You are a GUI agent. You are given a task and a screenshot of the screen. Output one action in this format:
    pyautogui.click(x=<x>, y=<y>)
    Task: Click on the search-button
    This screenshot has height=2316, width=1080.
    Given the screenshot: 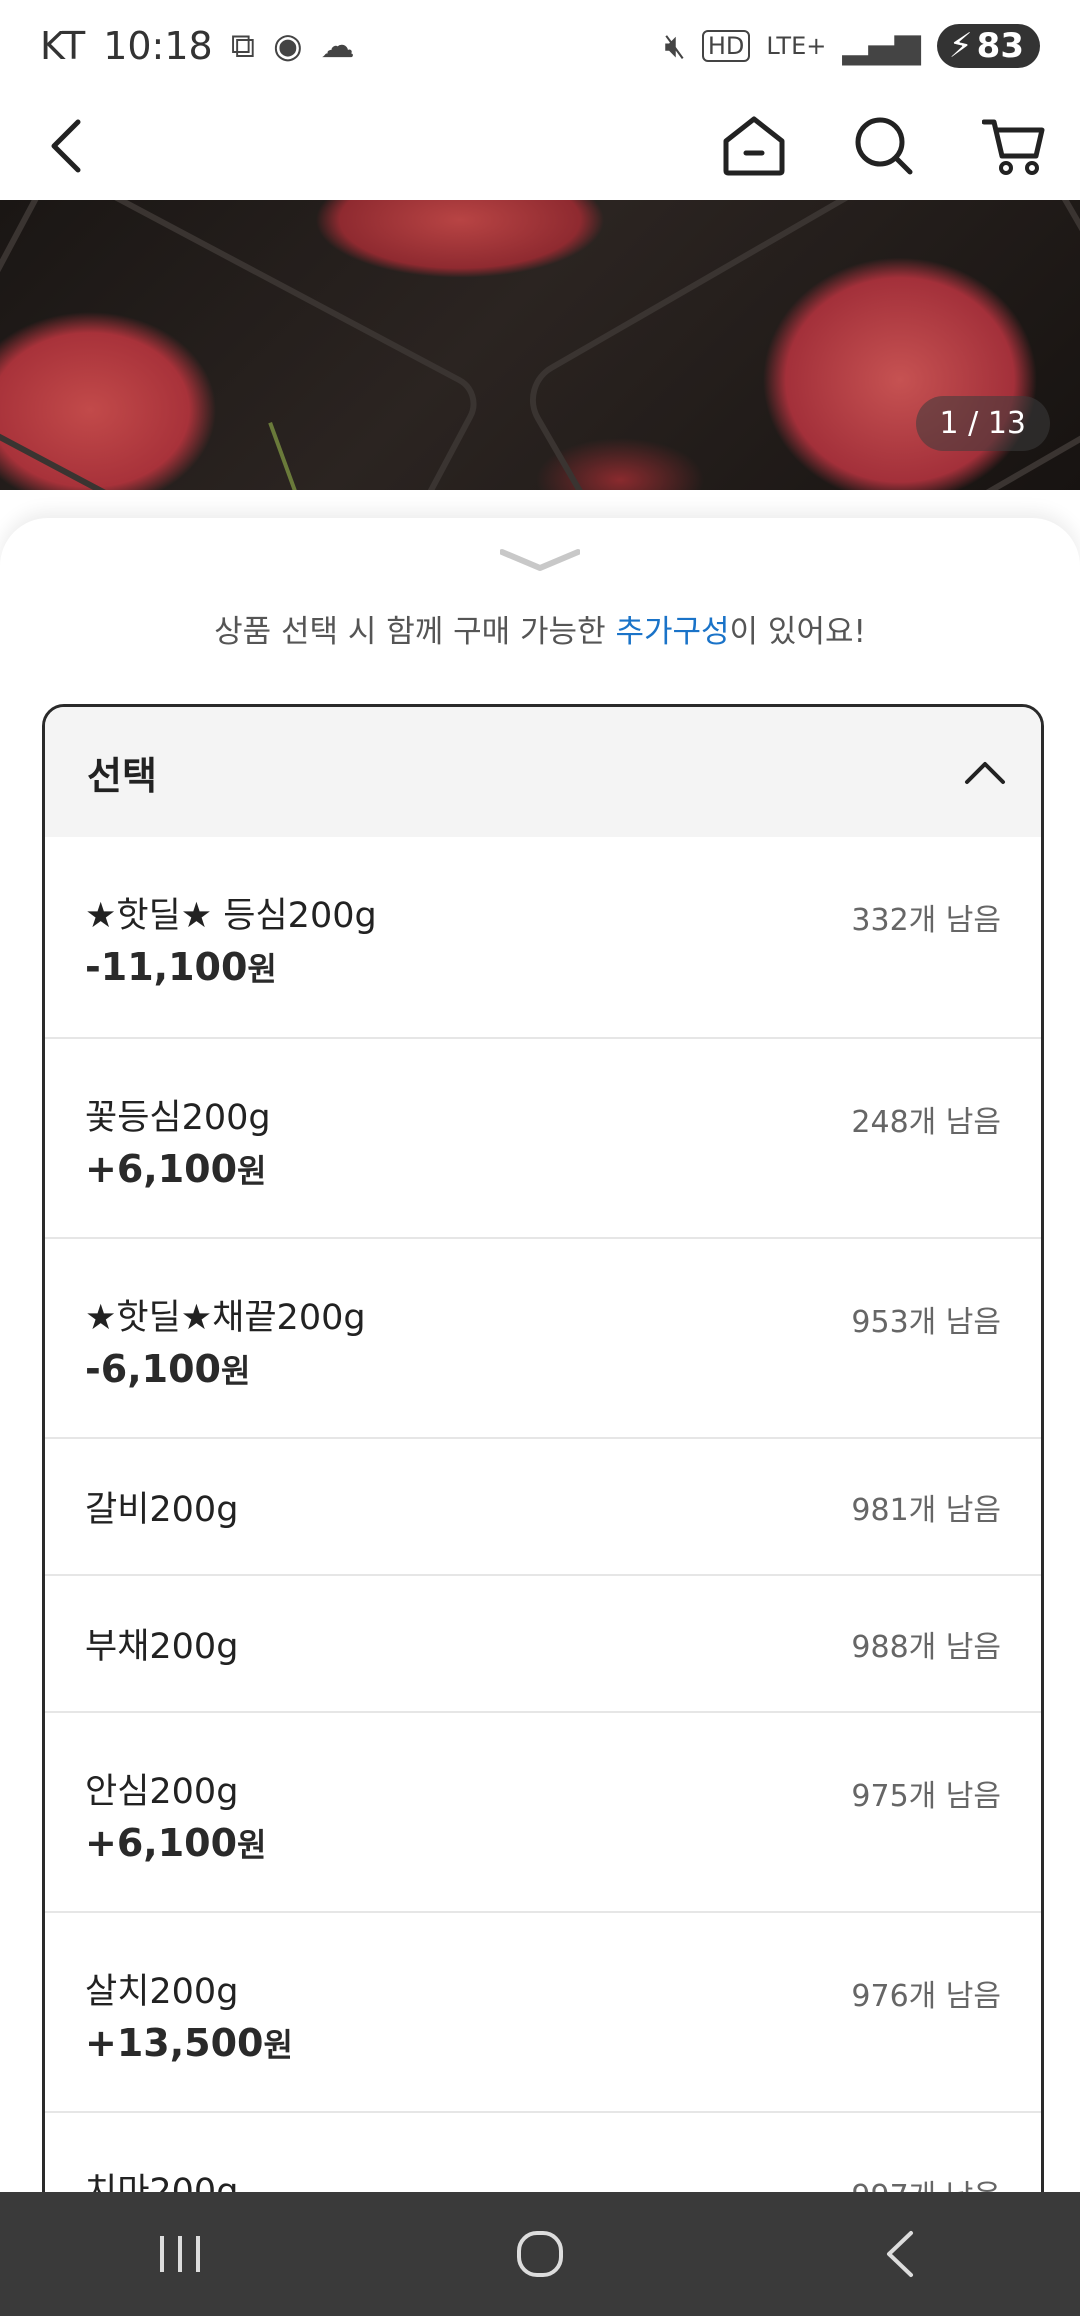 What is the action you would take?
    pyautogui.click(x=884, y=146)
    